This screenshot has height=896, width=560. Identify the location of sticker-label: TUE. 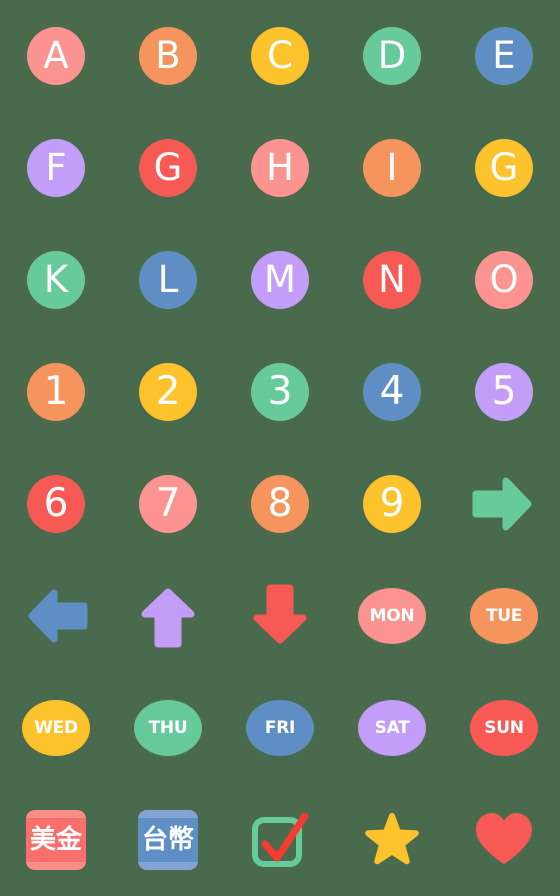
(504, 615).